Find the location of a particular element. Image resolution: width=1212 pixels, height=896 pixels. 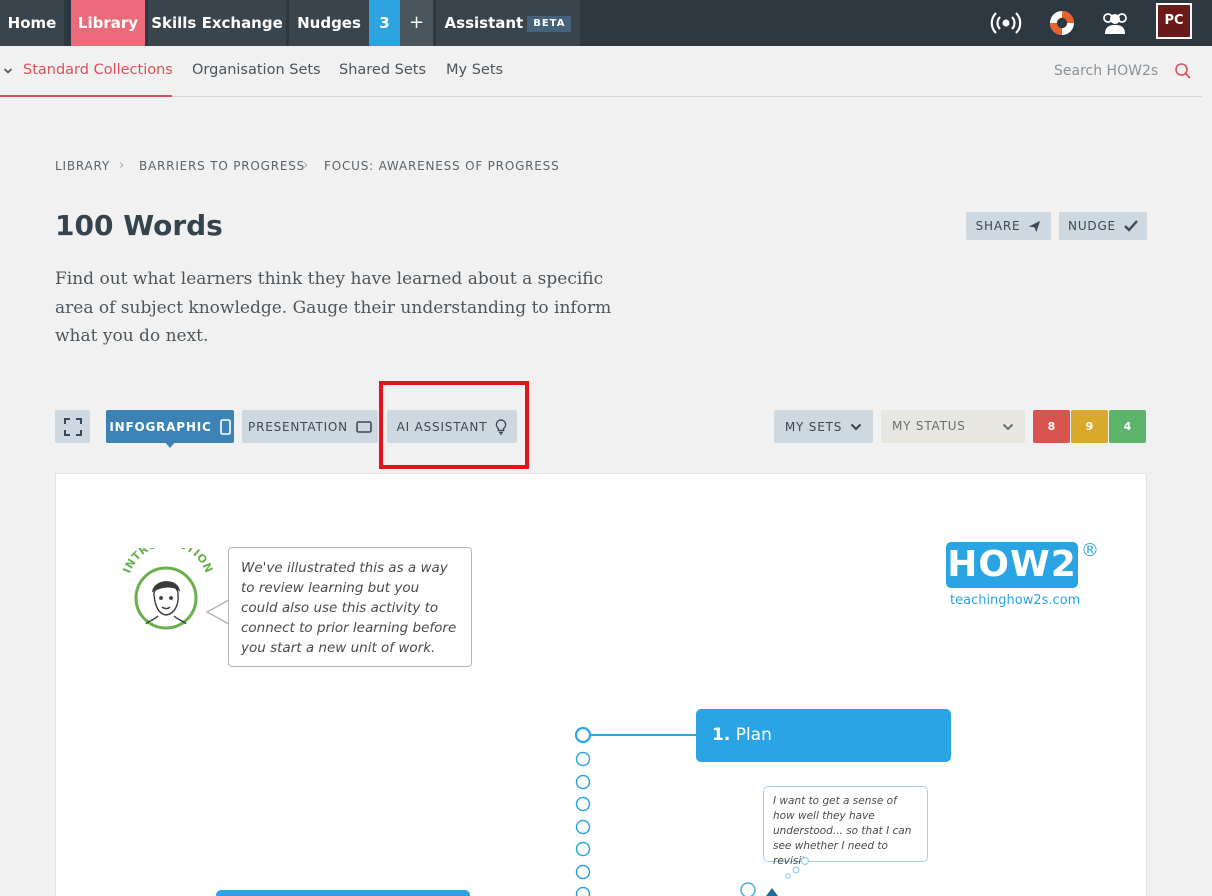

send-icon is located at coordinates (1035, 226).